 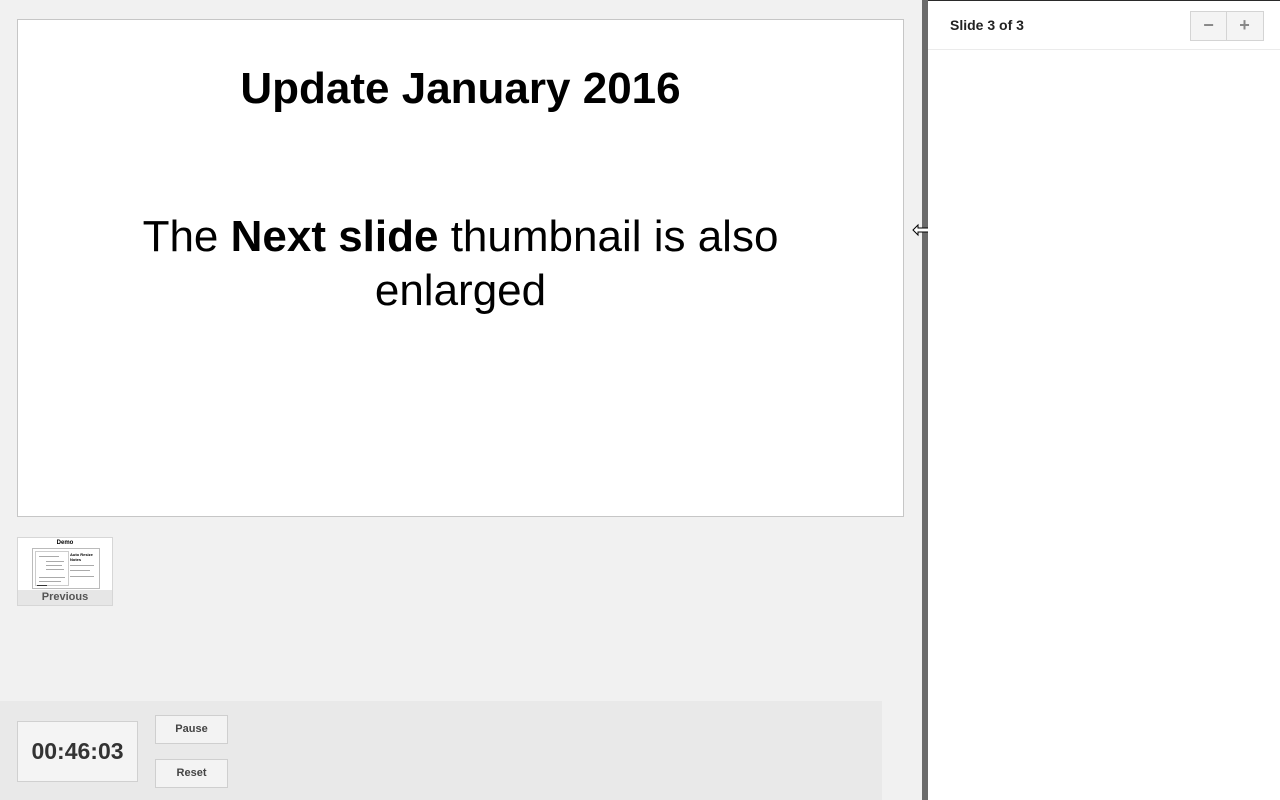 I want to click on preview-inner-slide: Auto Resize Notes, so click(x=66, y=568).